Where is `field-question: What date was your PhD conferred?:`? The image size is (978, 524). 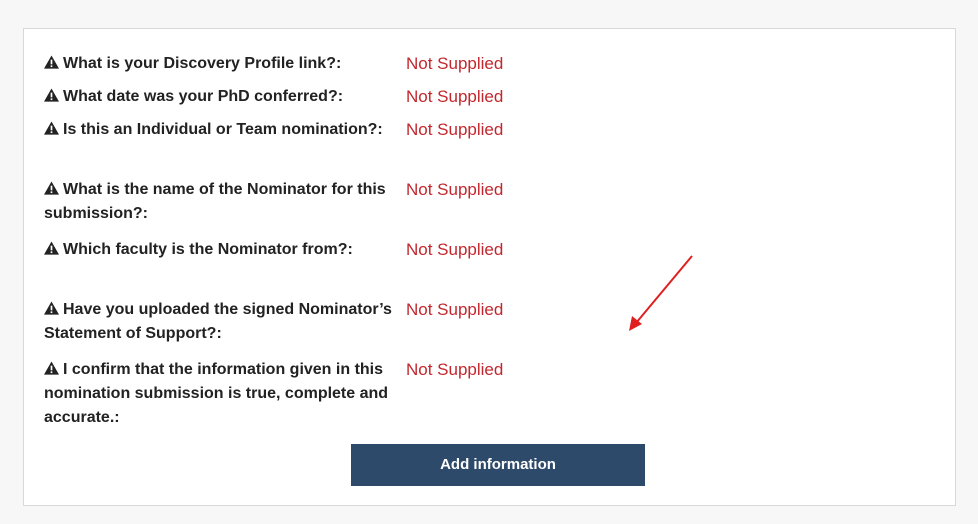 field-question: What date was your PhD conferred?: is located at coordinates (225, 97).